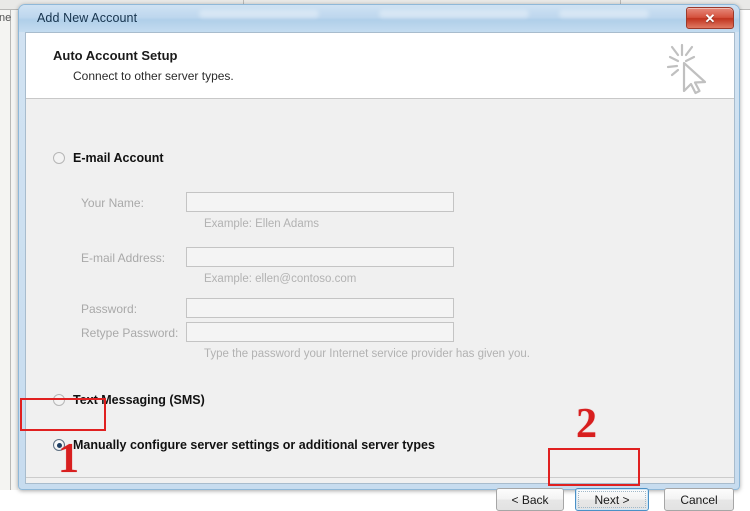 The height and width of the screenshot is (511, 750). What do you see at coordinates (109, 309) in the screenshot?
I see `label-password: Password:` at bounding box center [109, 309].